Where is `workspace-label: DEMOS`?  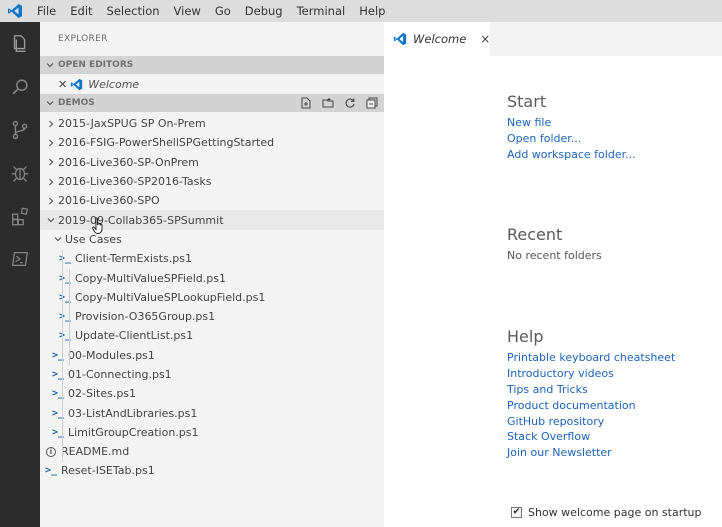 workspace-label: DEMOS is located at coordinates (76, 103).